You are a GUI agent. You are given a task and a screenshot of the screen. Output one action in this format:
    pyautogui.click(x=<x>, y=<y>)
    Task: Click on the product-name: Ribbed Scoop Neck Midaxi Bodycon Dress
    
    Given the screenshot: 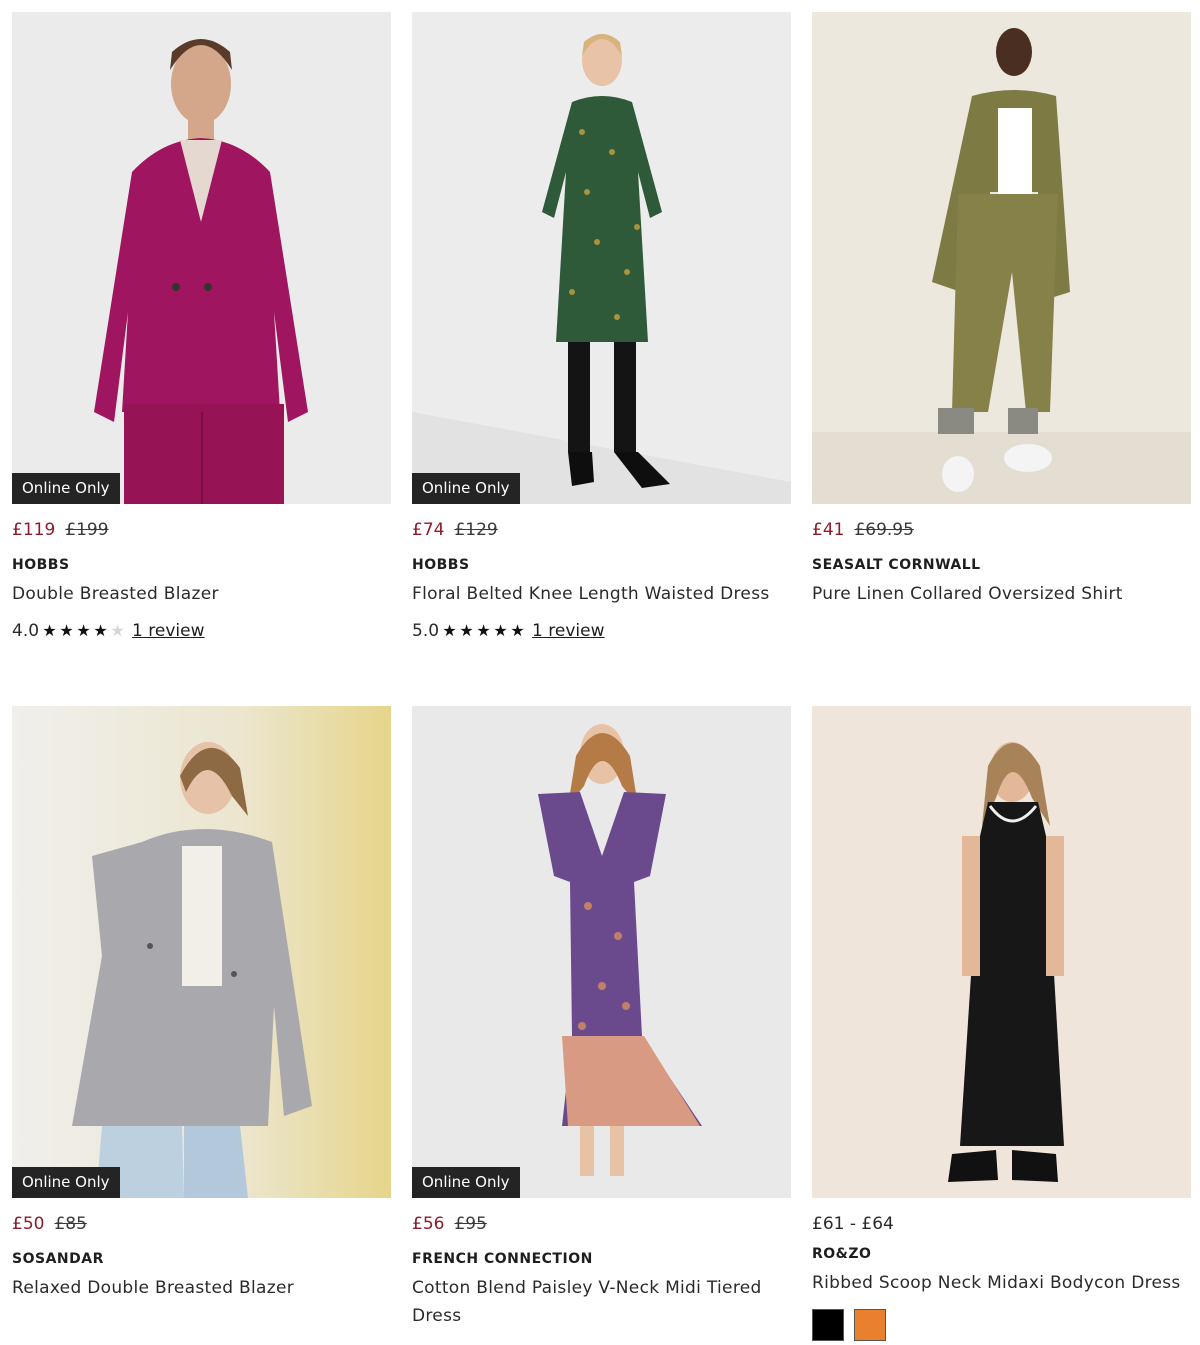 What is the action you would take?
    pyautogui.click(x=1001, y=1283)
    